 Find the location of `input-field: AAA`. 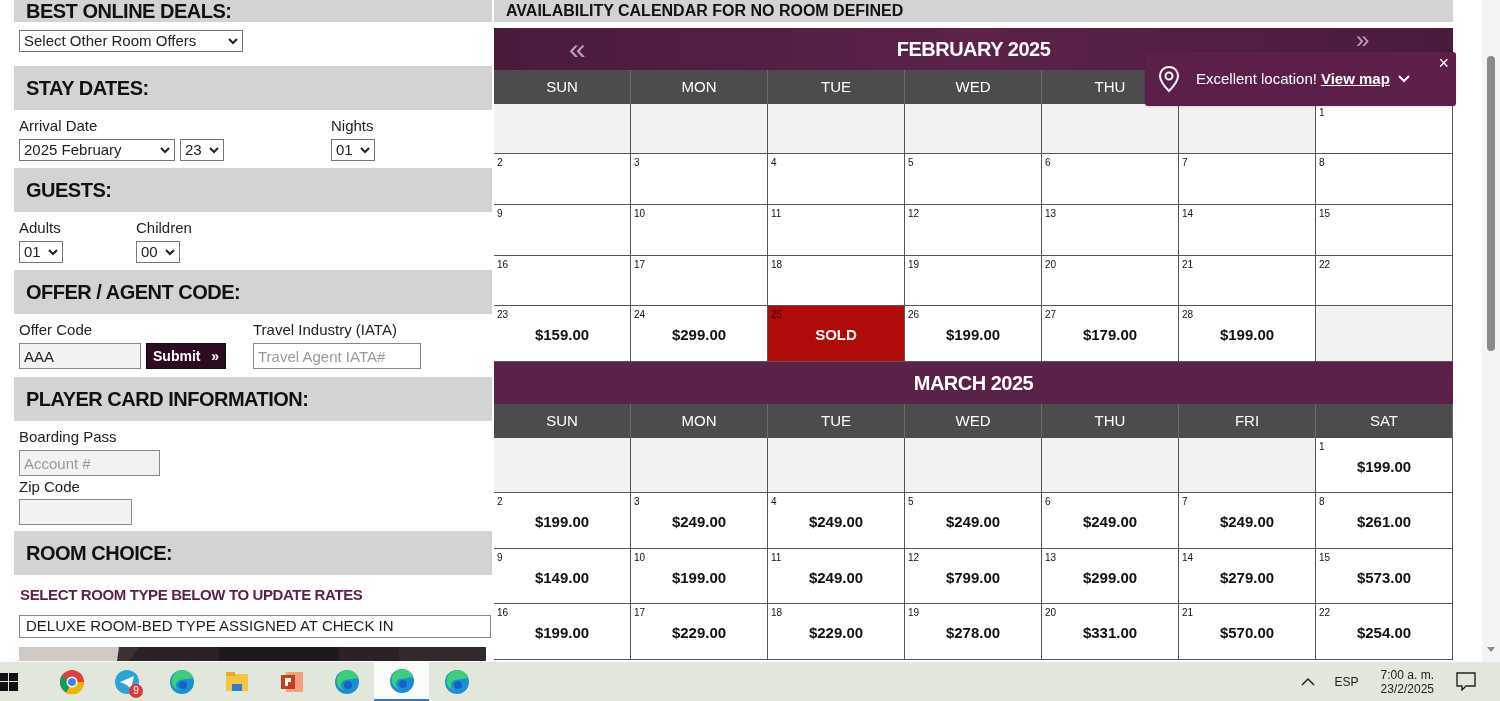

input-field: AAA is located at coordinates (80, 356).